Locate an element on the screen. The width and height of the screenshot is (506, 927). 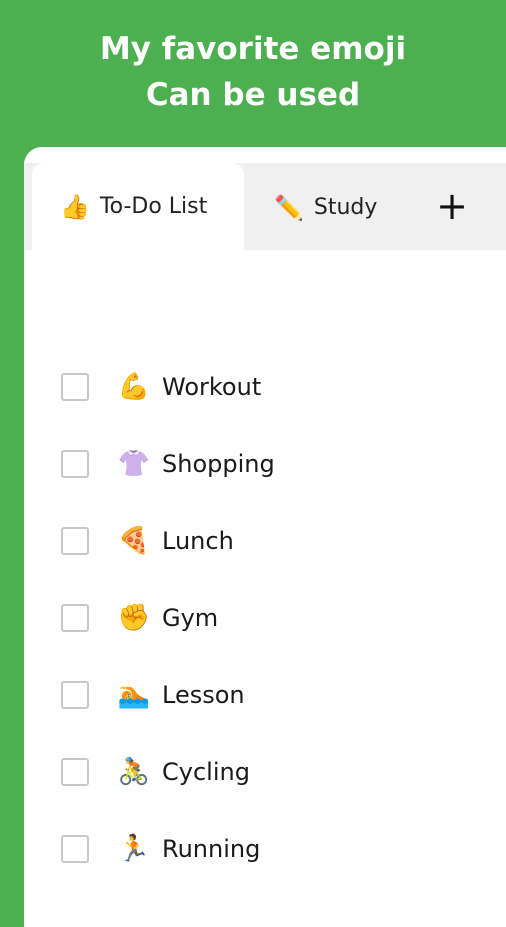
raised-fist-icon: ✊ is located at coordinates (134, 618).